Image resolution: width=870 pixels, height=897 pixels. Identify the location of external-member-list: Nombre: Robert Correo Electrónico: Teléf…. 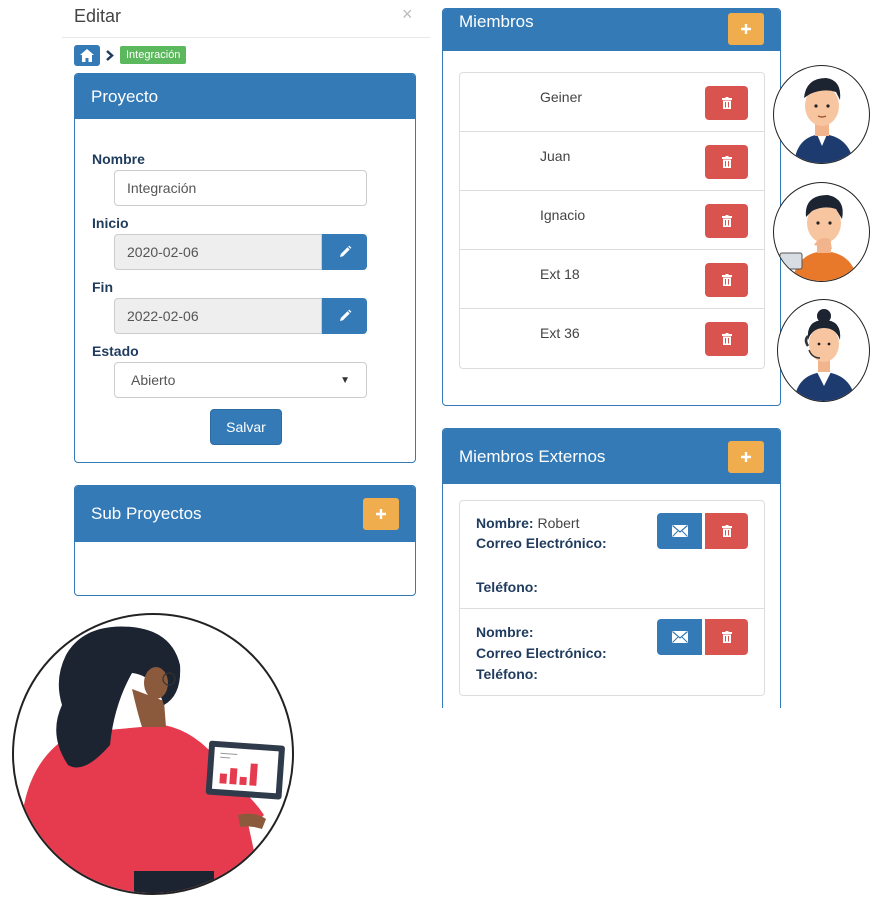
(612, 598).